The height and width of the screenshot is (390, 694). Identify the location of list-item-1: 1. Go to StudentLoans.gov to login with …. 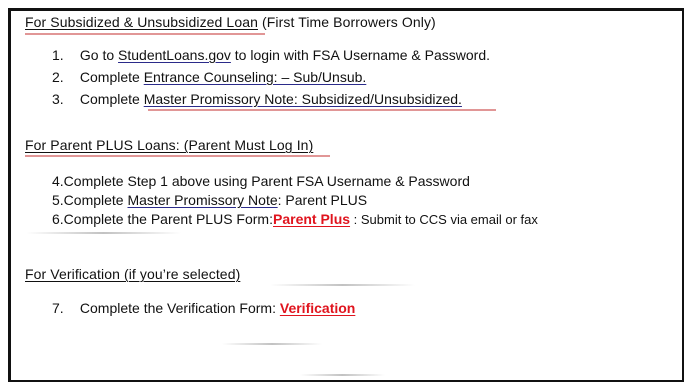
(271, 55).